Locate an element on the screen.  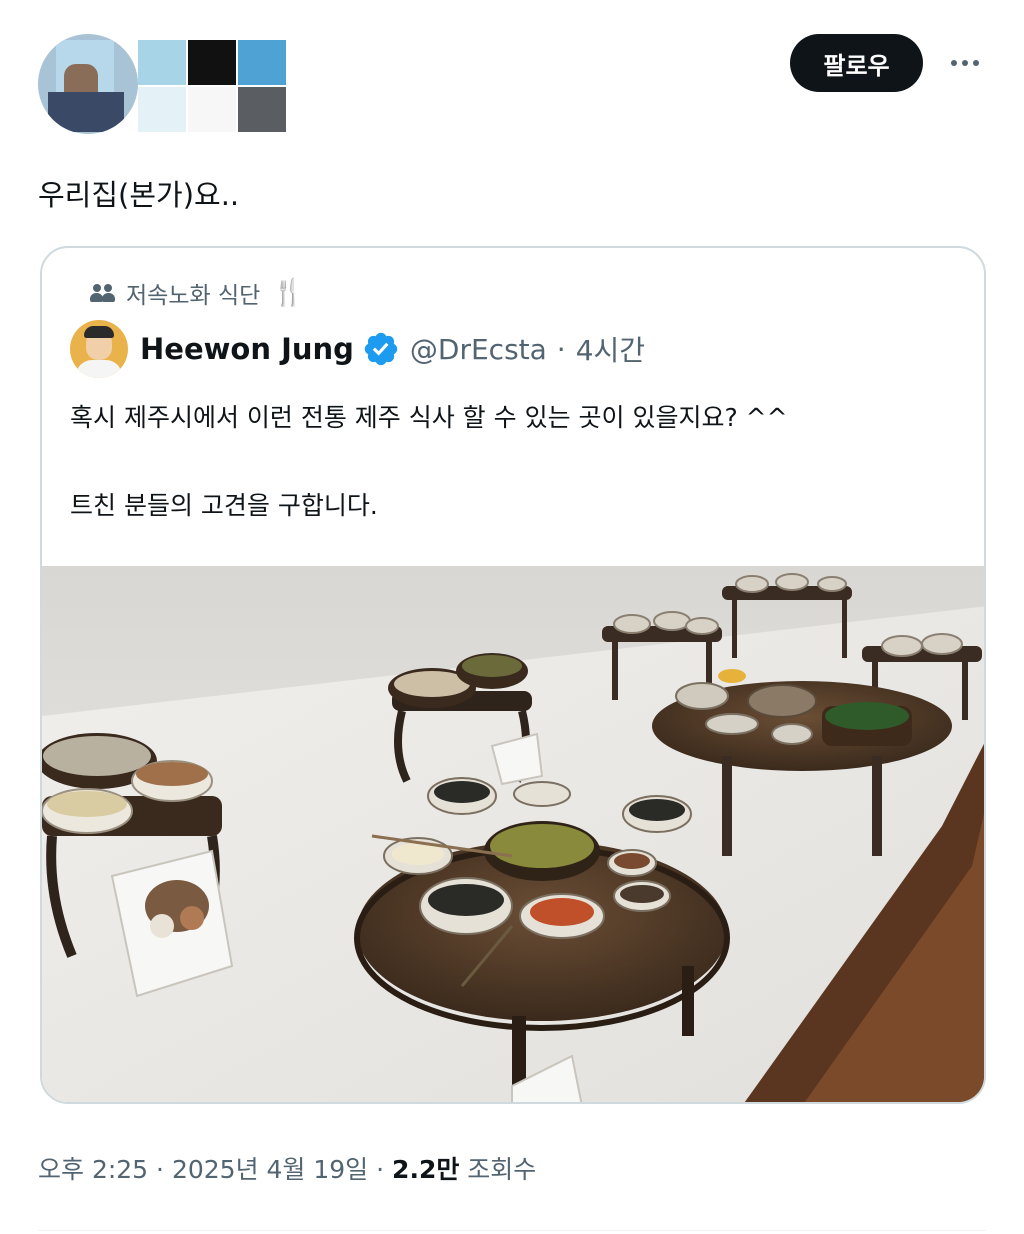
views-label: 조회수 is located at coordinates (502, 1169).